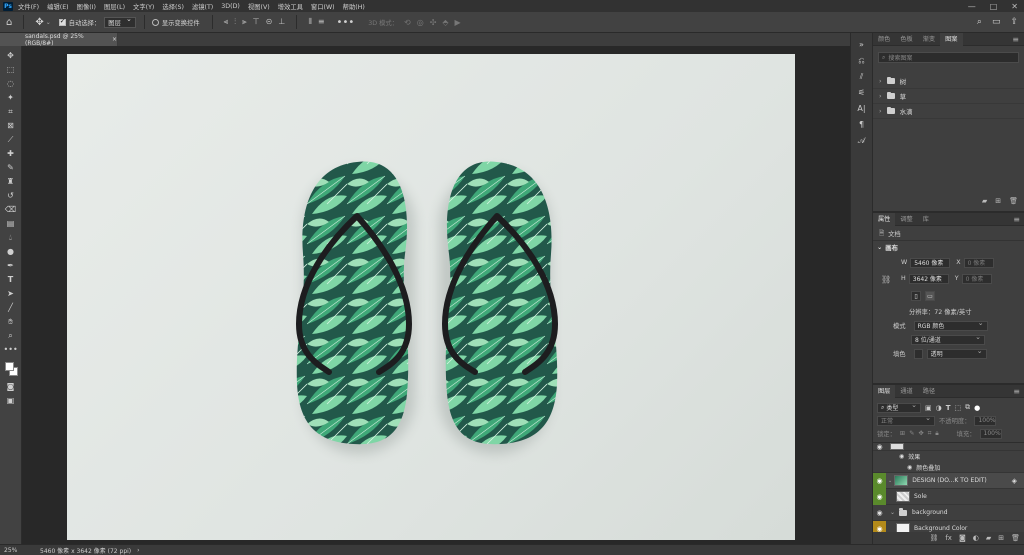 The height and width of the screenshot is (555, 1024). Describe the element at coordinates (256, 22) in the screenshot. I see `align-top-icon: ⊤` at that location.